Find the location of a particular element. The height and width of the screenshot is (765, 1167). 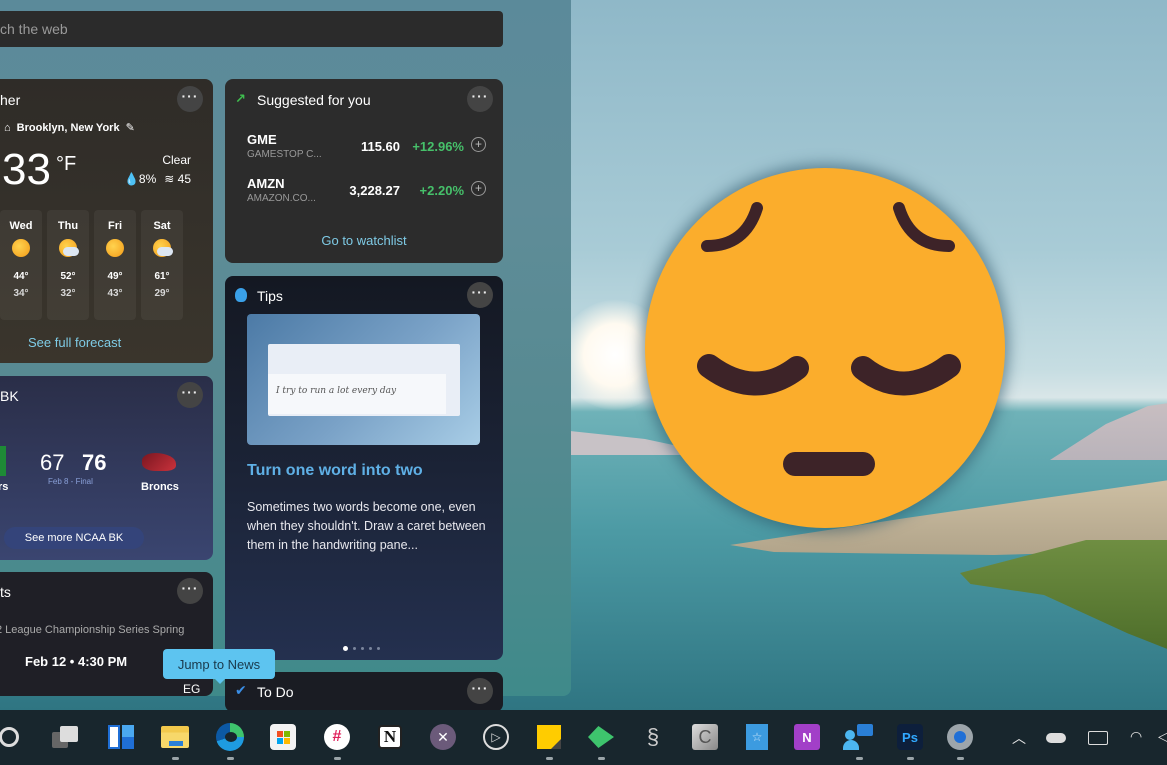

taskbar-notion: N is located at coordinates (390, 737).